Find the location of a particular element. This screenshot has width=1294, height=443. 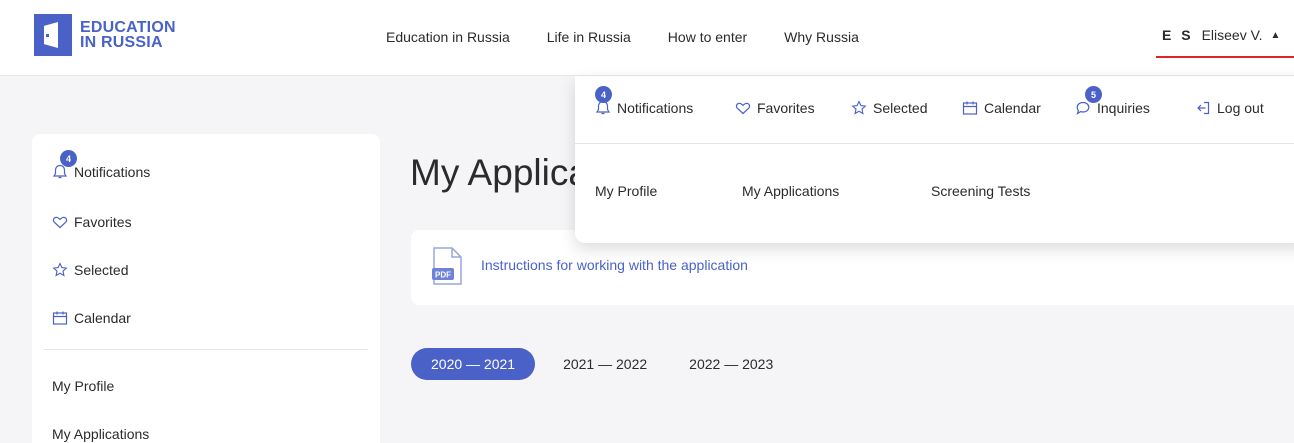

sidebar-item-notifications: 4 Notifications is located at coordinates (101, 165).